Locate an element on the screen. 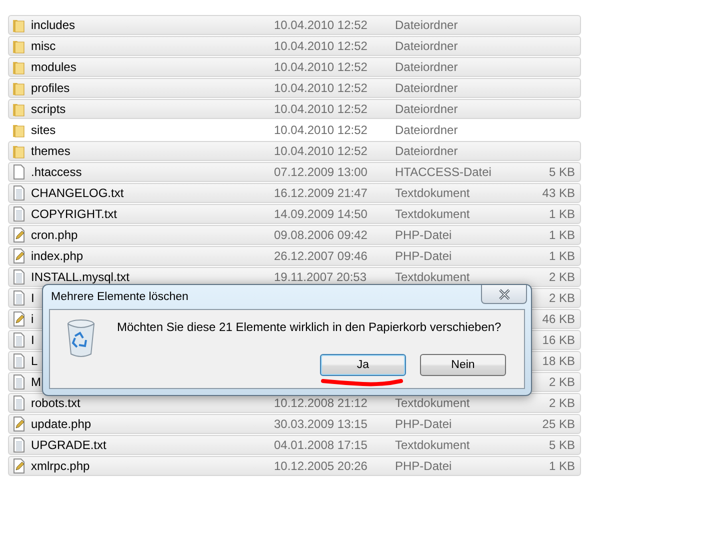  file-row: misc 10.04.2010 12:52 Dateiordner is located at coordinates (294, 46).